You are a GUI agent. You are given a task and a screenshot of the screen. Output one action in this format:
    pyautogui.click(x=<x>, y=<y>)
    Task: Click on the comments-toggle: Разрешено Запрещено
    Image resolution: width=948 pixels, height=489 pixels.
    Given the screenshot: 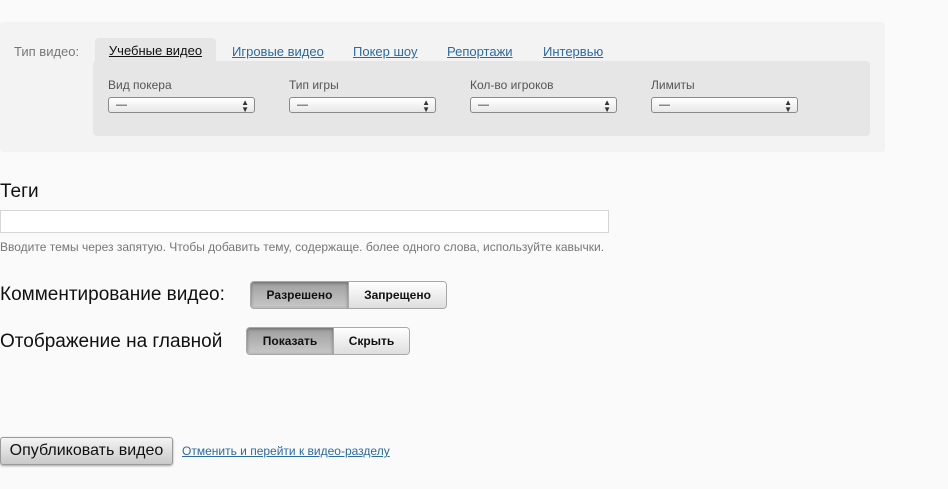 What is the action you would take?
    pyautogui.click(x=348, y=295)
    